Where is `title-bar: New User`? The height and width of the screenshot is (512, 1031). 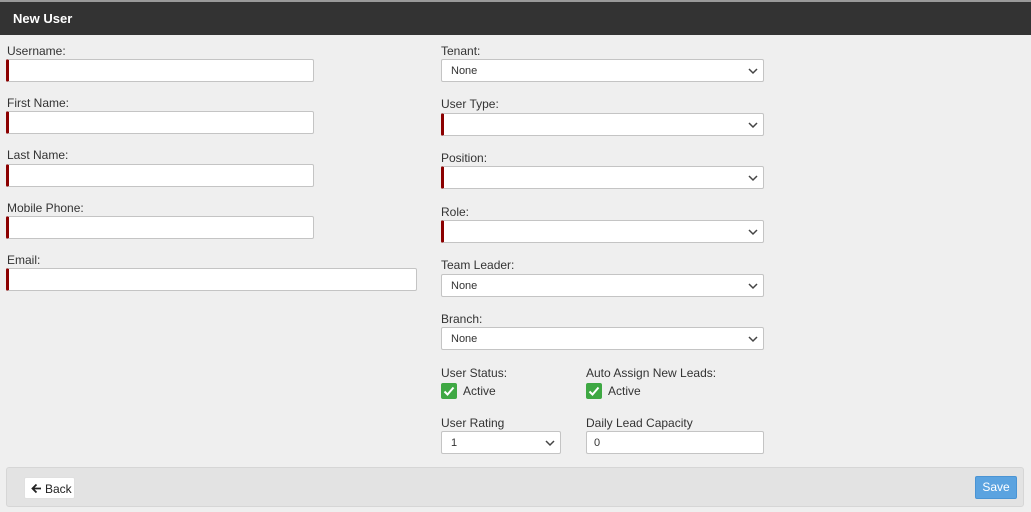
title-bar: New User is located at coordinates (515, 17).